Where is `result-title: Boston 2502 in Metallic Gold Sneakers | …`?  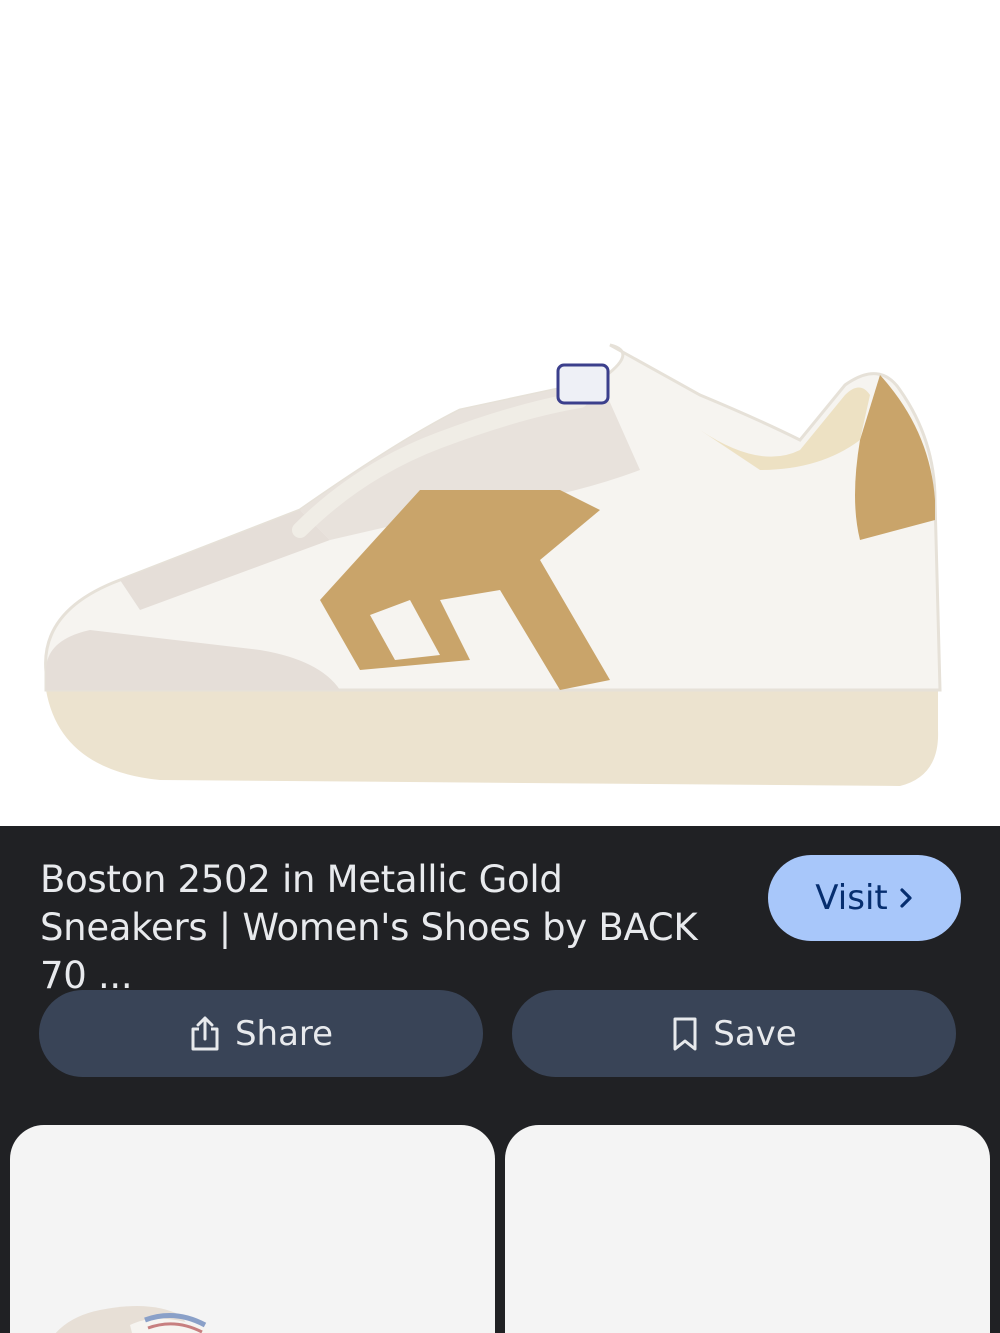 result-title: Boston 2502 in Metallic Gold Sneakers | … is located at coordinates (385, 928).